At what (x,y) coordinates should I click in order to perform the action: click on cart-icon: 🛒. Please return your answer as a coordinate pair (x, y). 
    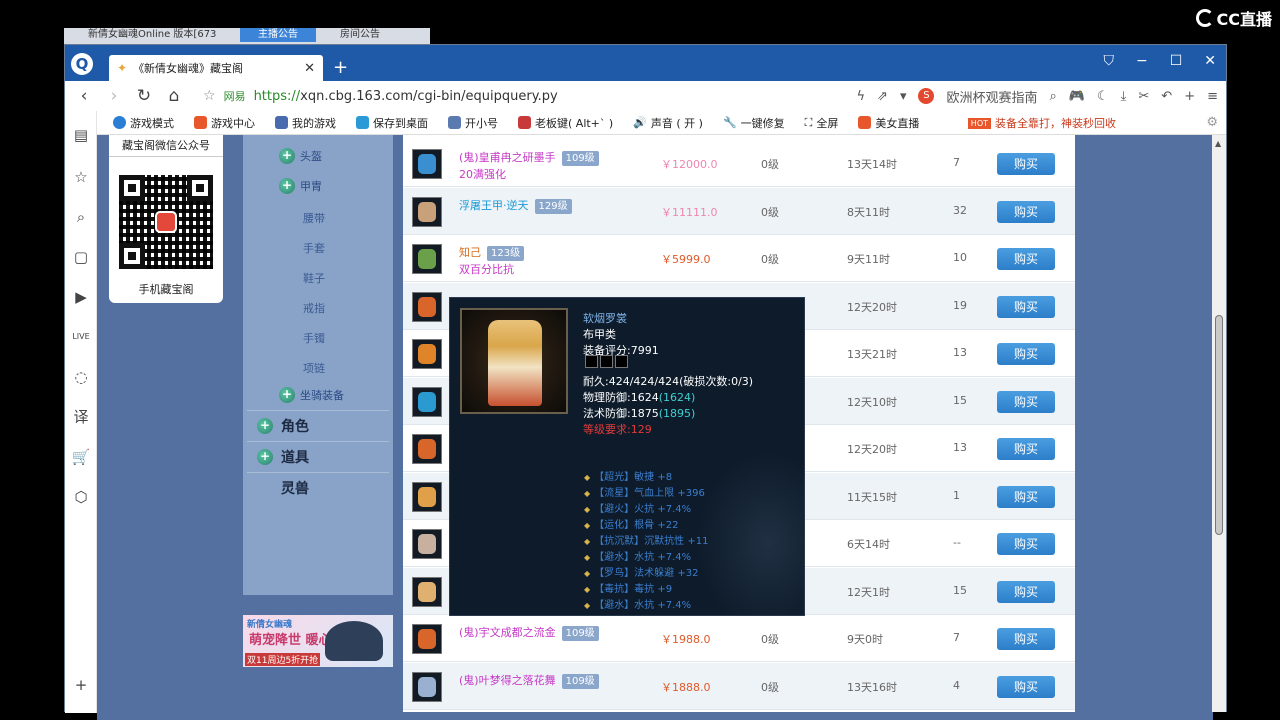
    Looking at the image, I should click on (81, 457).